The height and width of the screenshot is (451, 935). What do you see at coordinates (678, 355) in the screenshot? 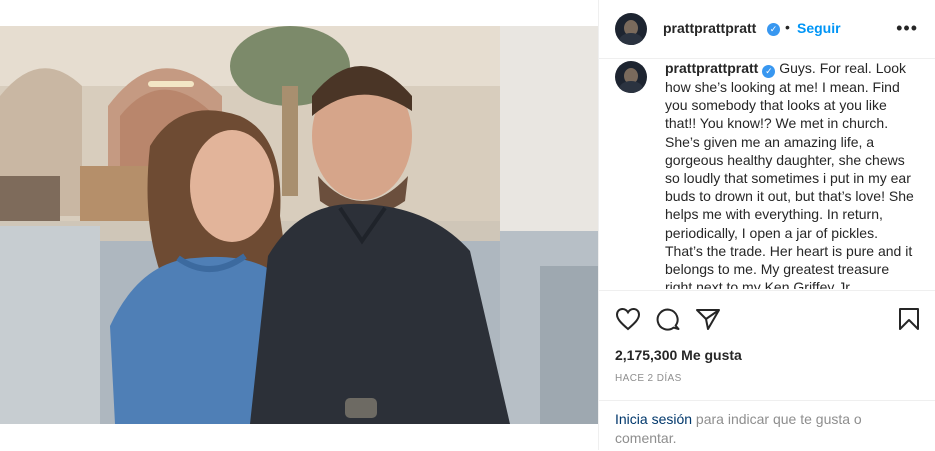
I see `likes-count: 2,175,300 Me gusta` at bounding box center [678, 355].